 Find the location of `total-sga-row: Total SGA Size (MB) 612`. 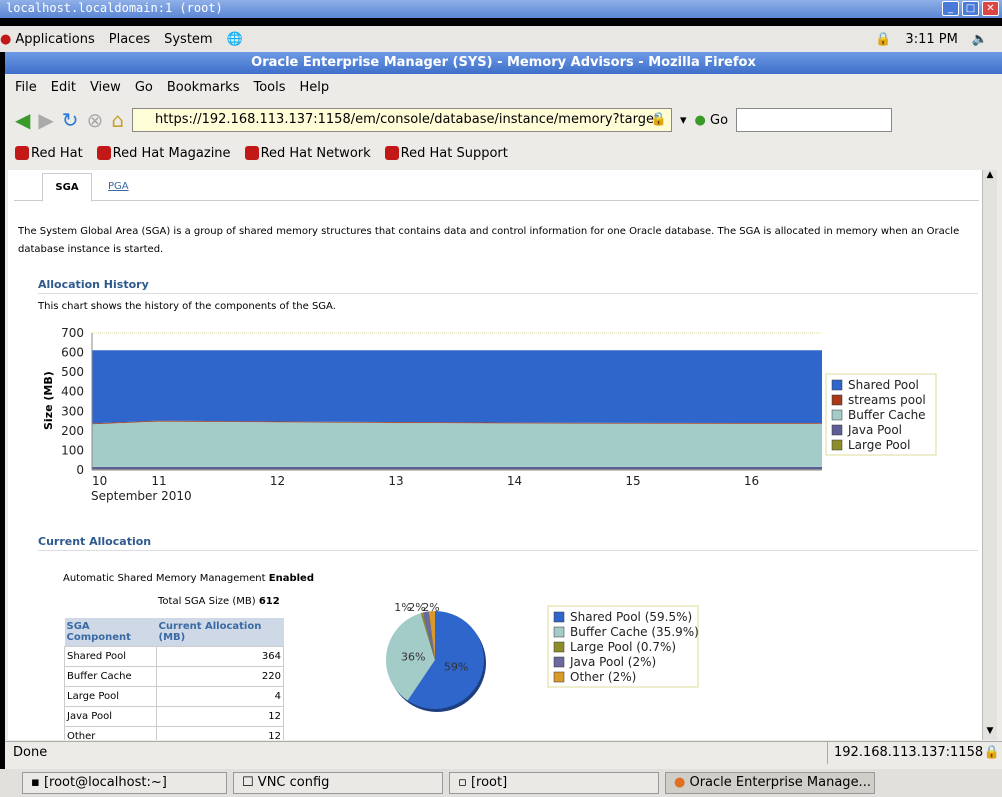

total-sga-row: Total SGA Size (MB) 612 is located at coordinates (219, 601).